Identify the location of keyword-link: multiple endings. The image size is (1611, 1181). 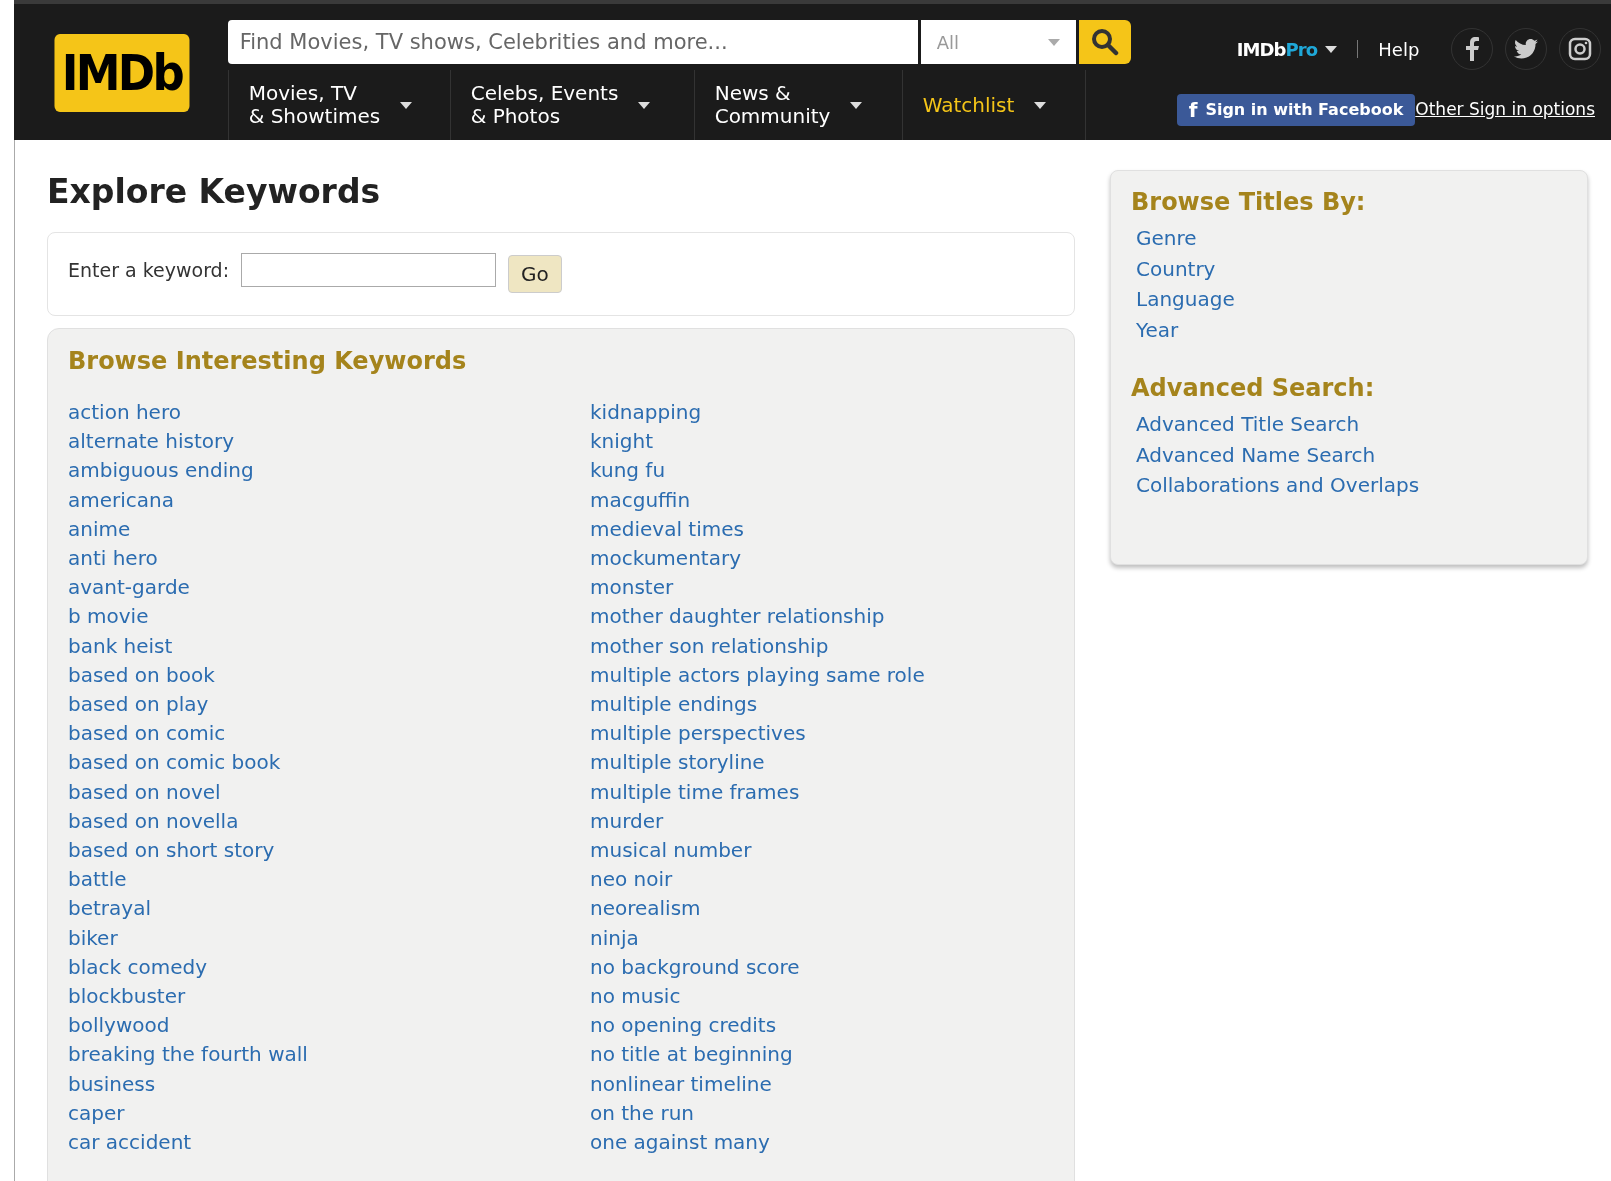
(674, 705).